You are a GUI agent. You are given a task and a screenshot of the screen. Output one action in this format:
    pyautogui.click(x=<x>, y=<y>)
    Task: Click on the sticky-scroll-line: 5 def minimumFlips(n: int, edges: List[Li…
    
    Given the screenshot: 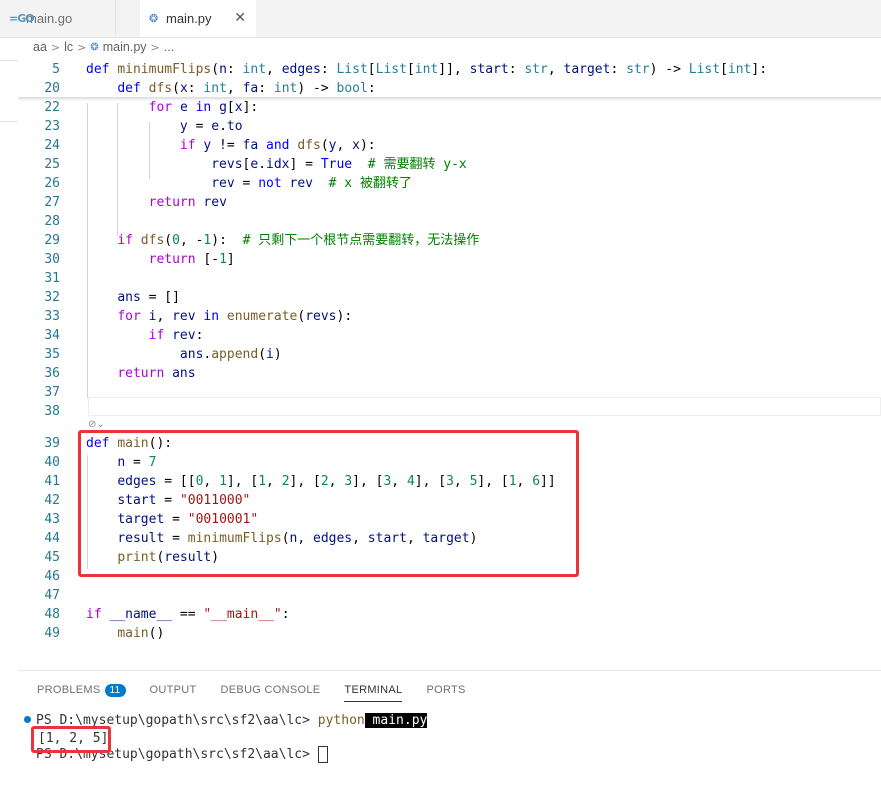 What is the action you would take?
    pyautogui.click(x=449, y=69)
    